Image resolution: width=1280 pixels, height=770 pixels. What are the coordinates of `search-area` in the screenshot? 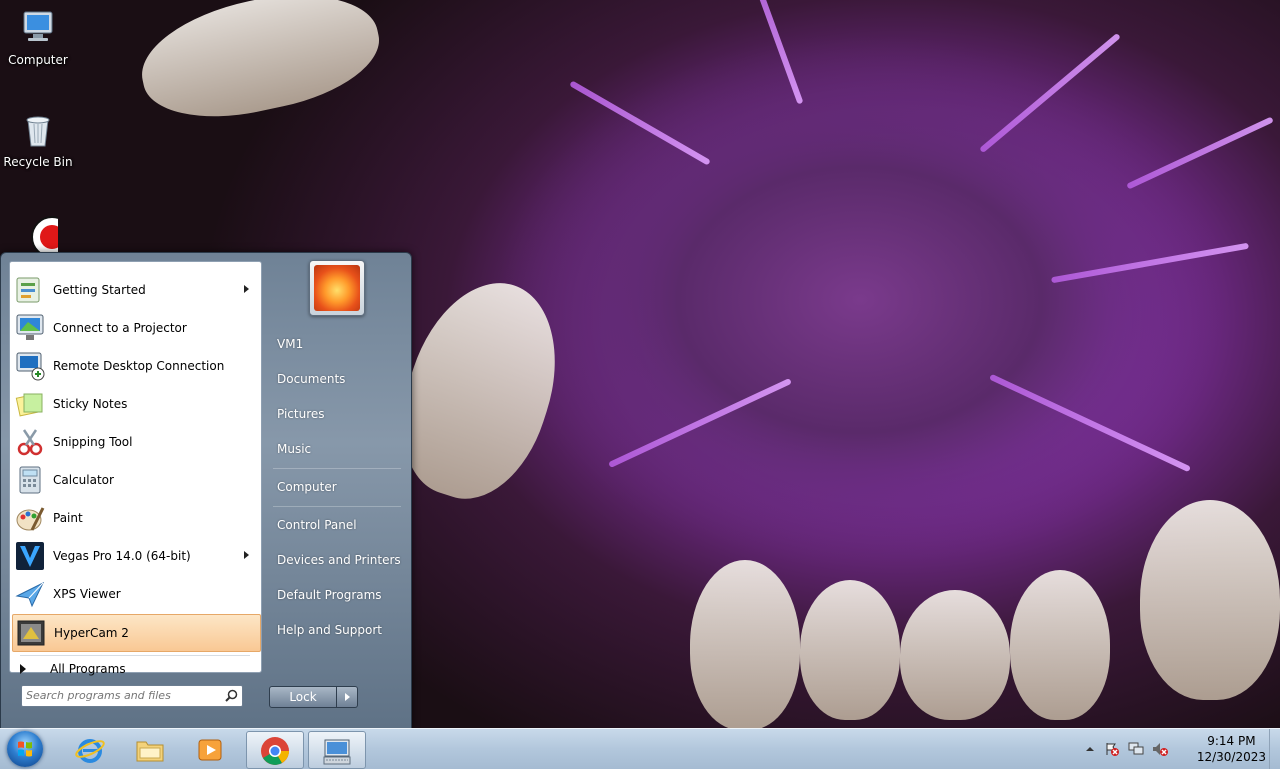 It's located at (134, 699).